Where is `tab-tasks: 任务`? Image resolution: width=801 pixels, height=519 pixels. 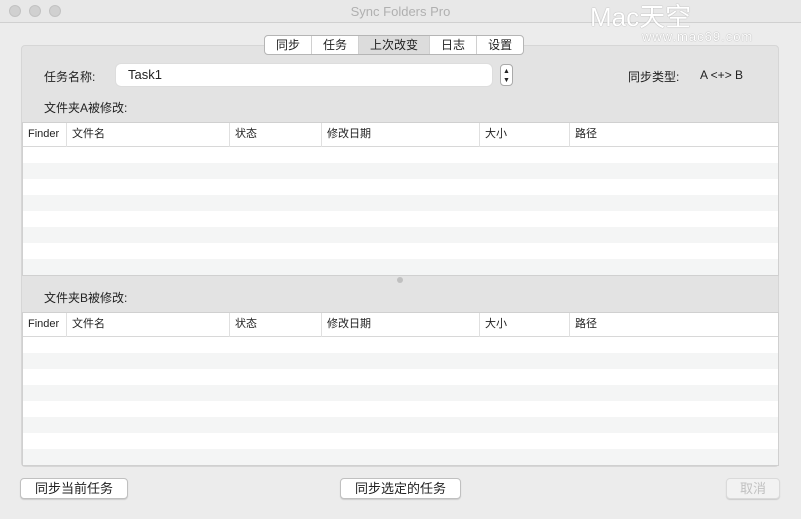 tab-tasks: 任务 is located at coordinates (336, 45).